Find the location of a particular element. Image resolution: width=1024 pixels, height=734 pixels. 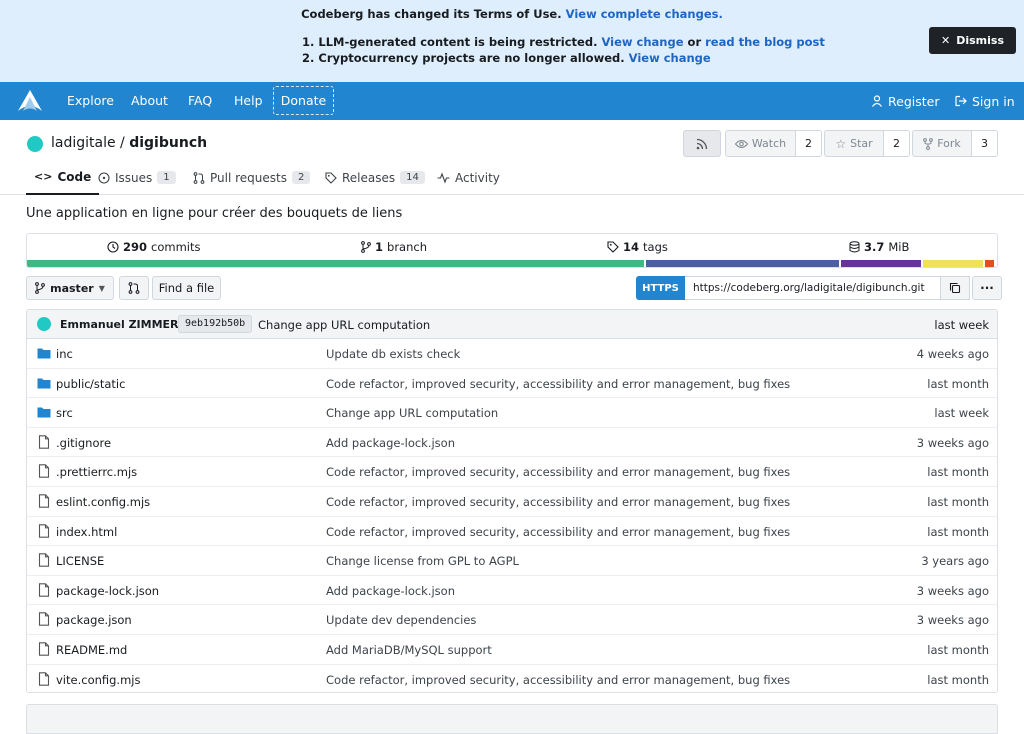

view-complete-changes-link: View complete changes. is located at coordinates (644, 14).